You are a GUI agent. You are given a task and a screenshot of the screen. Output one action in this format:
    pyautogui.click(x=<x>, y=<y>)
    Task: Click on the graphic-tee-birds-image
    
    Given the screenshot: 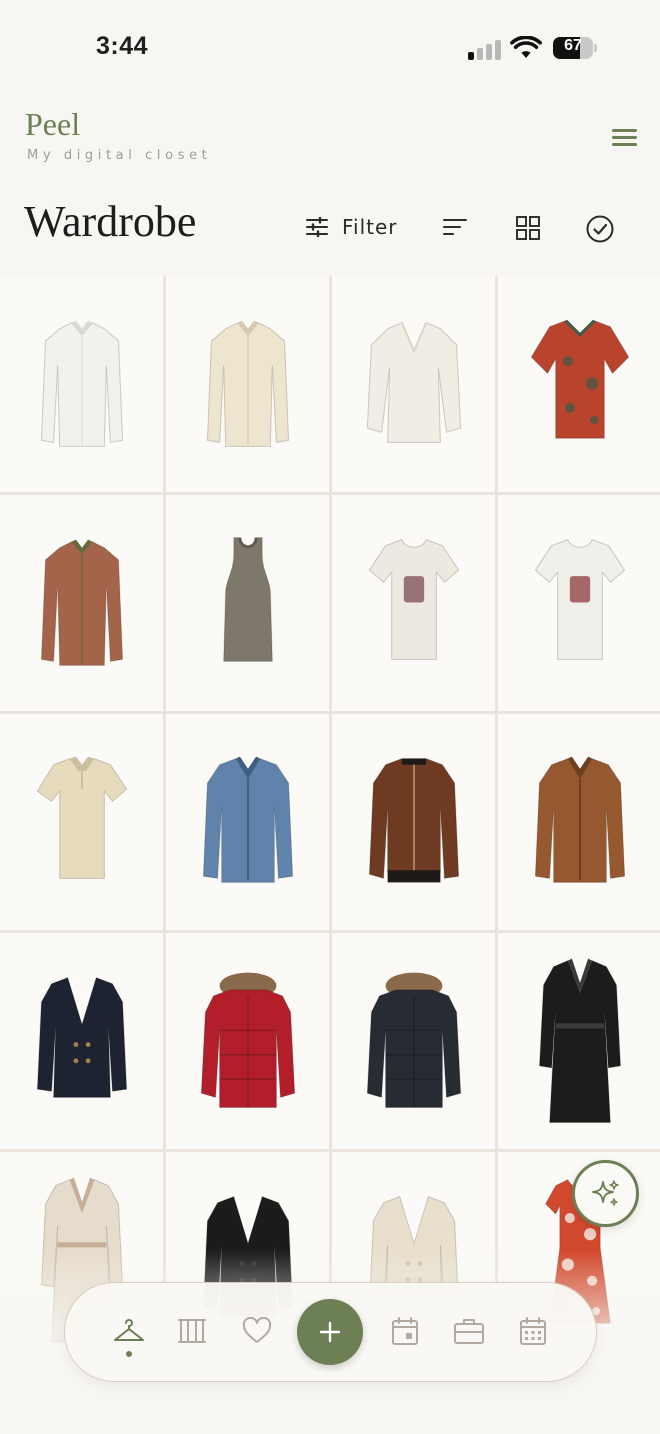 What is the action you would take?
    pyautogui.click(x=414, y=603)
    